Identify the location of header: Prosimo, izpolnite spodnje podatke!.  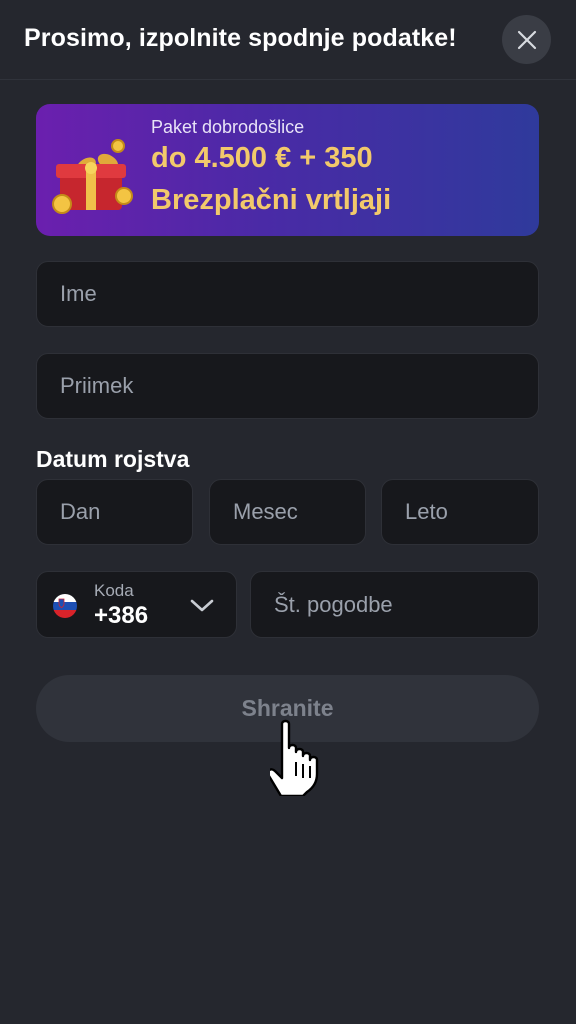
(288, 40).